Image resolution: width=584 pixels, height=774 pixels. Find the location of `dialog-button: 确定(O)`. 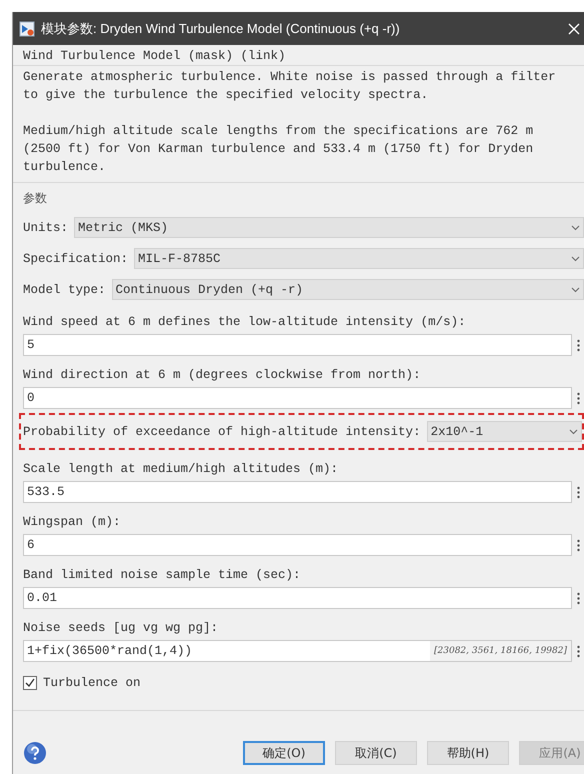

dialog-button: 确定(O) is located at coordinates (284, 753).